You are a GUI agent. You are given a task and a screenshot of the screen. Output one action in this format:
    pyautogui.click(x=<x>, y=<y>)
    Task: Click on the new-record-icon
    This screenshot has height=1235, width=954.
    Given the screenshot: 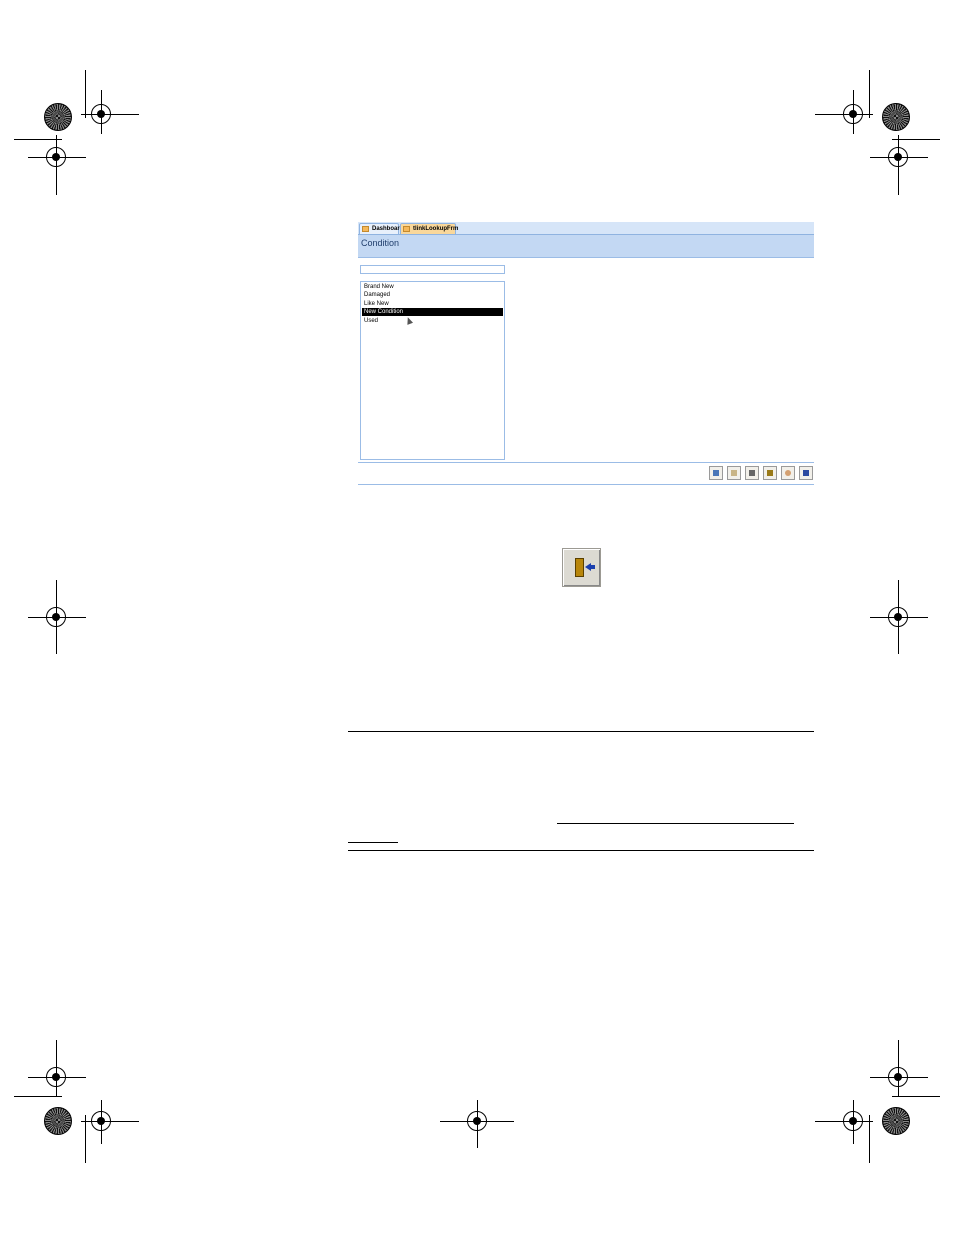 What is the action you would take?
    pyautogui.click(x=716, y=473)
    